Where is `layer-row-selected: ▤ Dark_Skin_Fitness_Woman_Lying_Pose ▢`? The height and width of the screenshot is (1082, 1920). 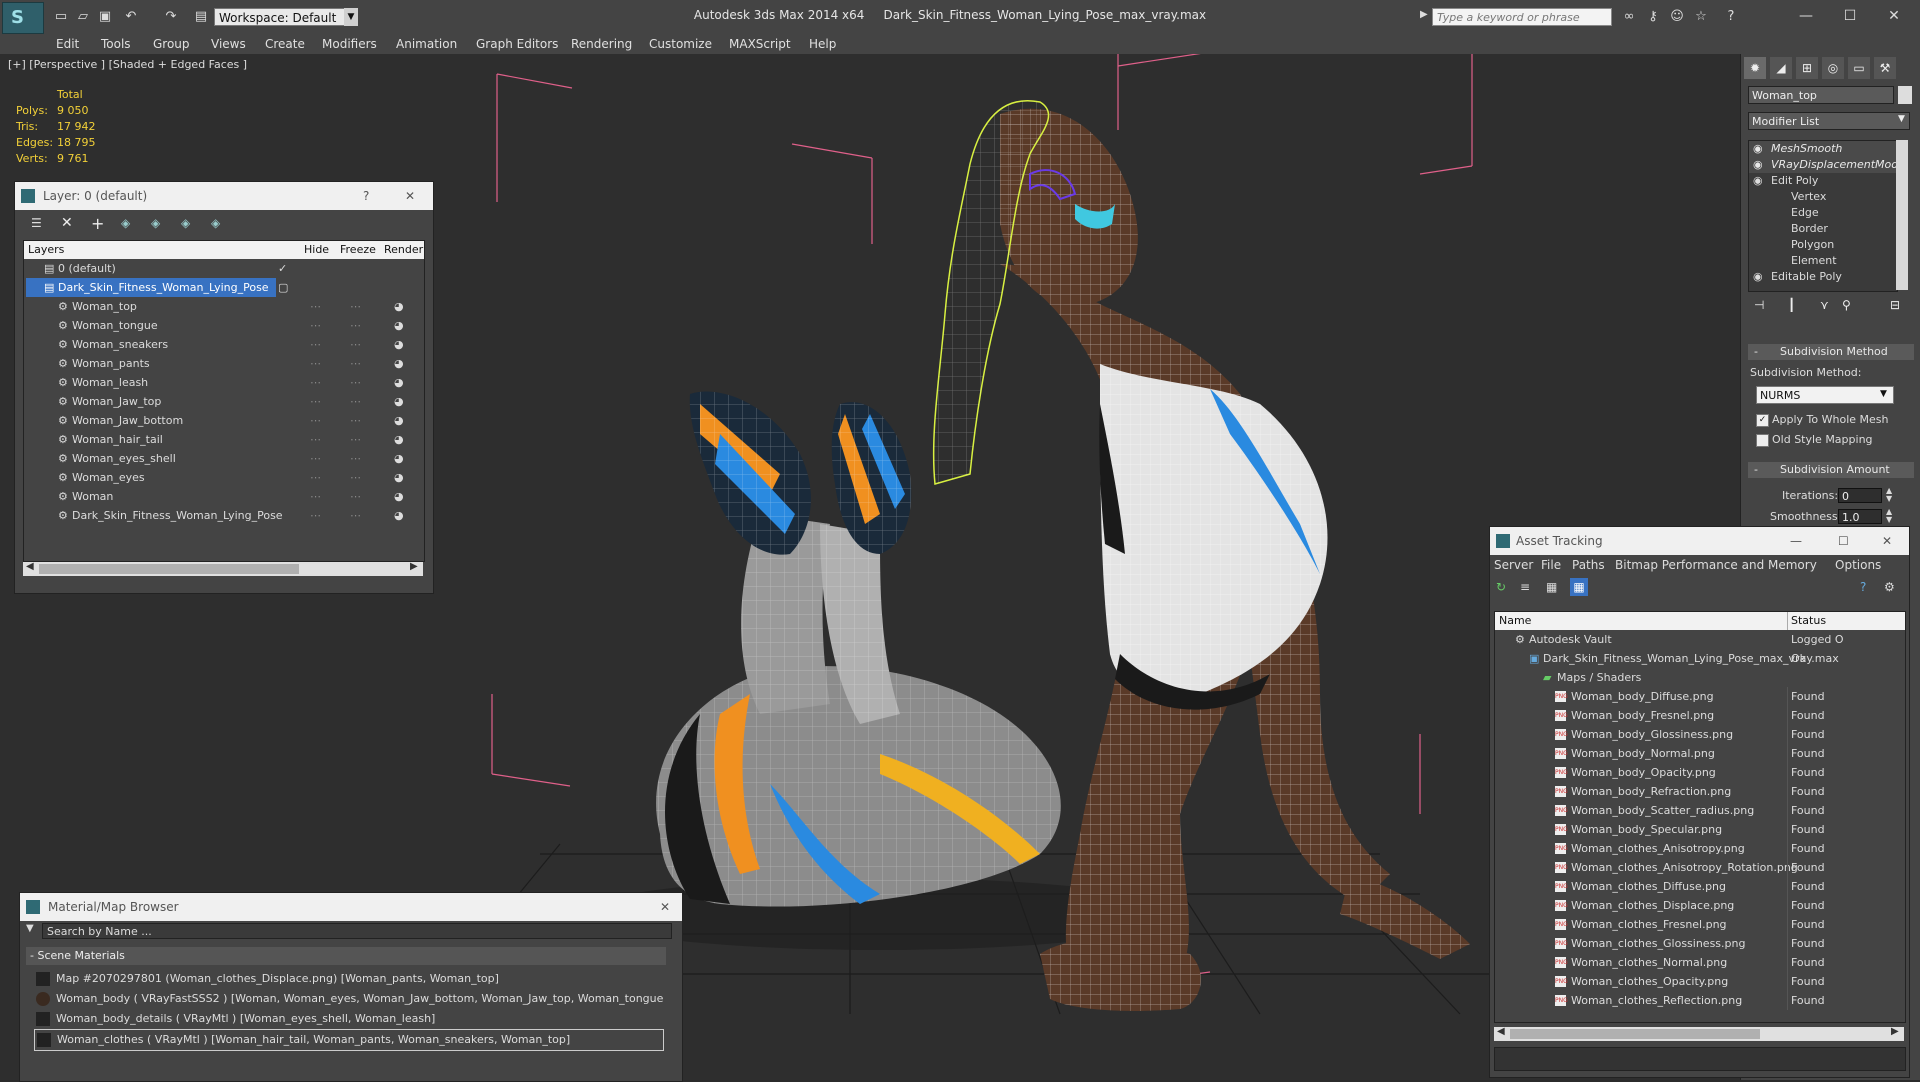 layer-row-selected: ▤ Dark_Skin_Fitness_Woman_Lying_Pose ▢ is located at coordinates (224, 287).